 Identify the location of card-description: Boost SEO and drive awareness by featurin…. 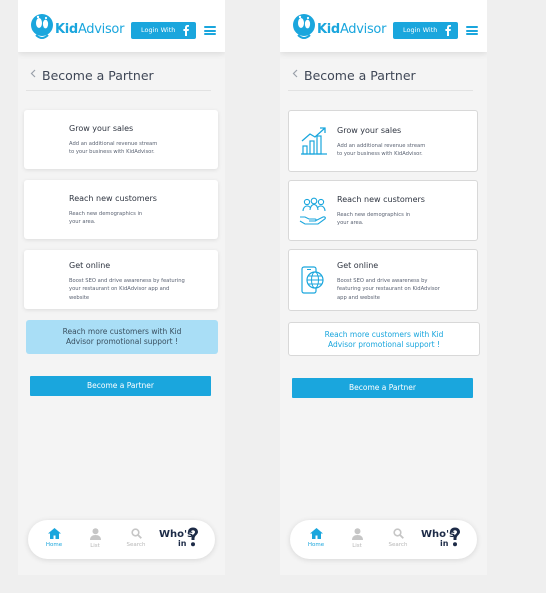
(388, 289).